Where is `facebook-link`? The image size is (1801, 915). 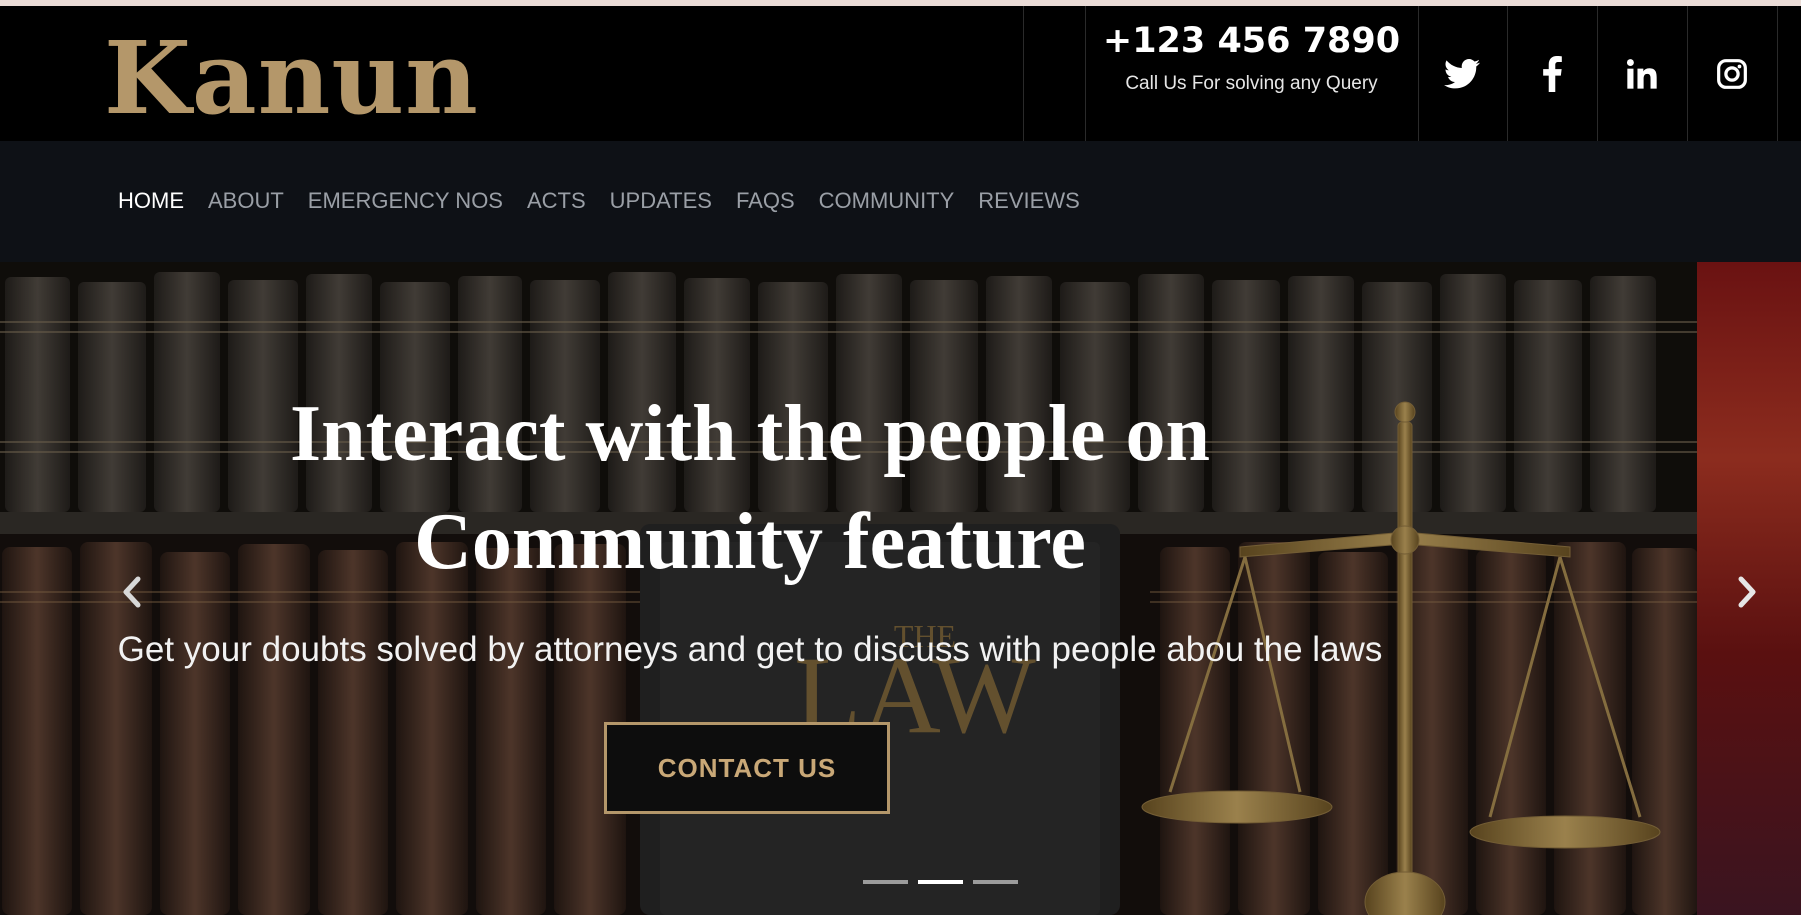
facebook-link is located at coordinates (1552, 73).